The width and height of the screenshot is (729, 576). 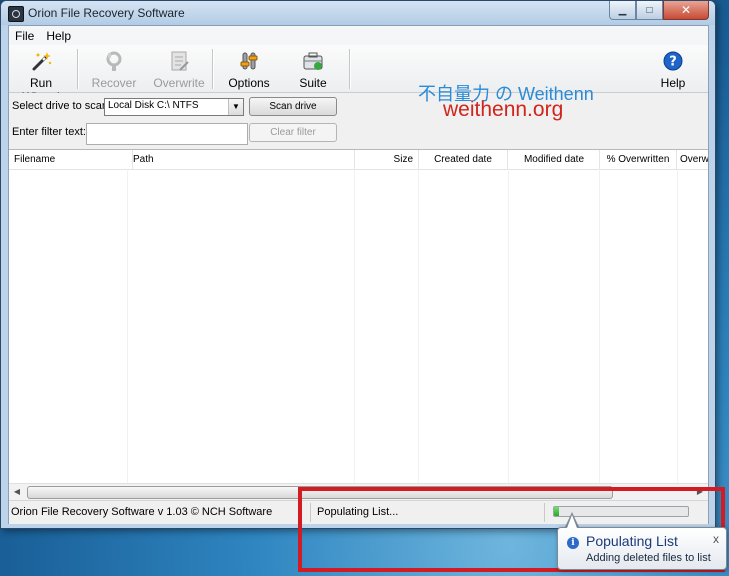 I want to click on column-path: Path, so click(x=244, y=159).